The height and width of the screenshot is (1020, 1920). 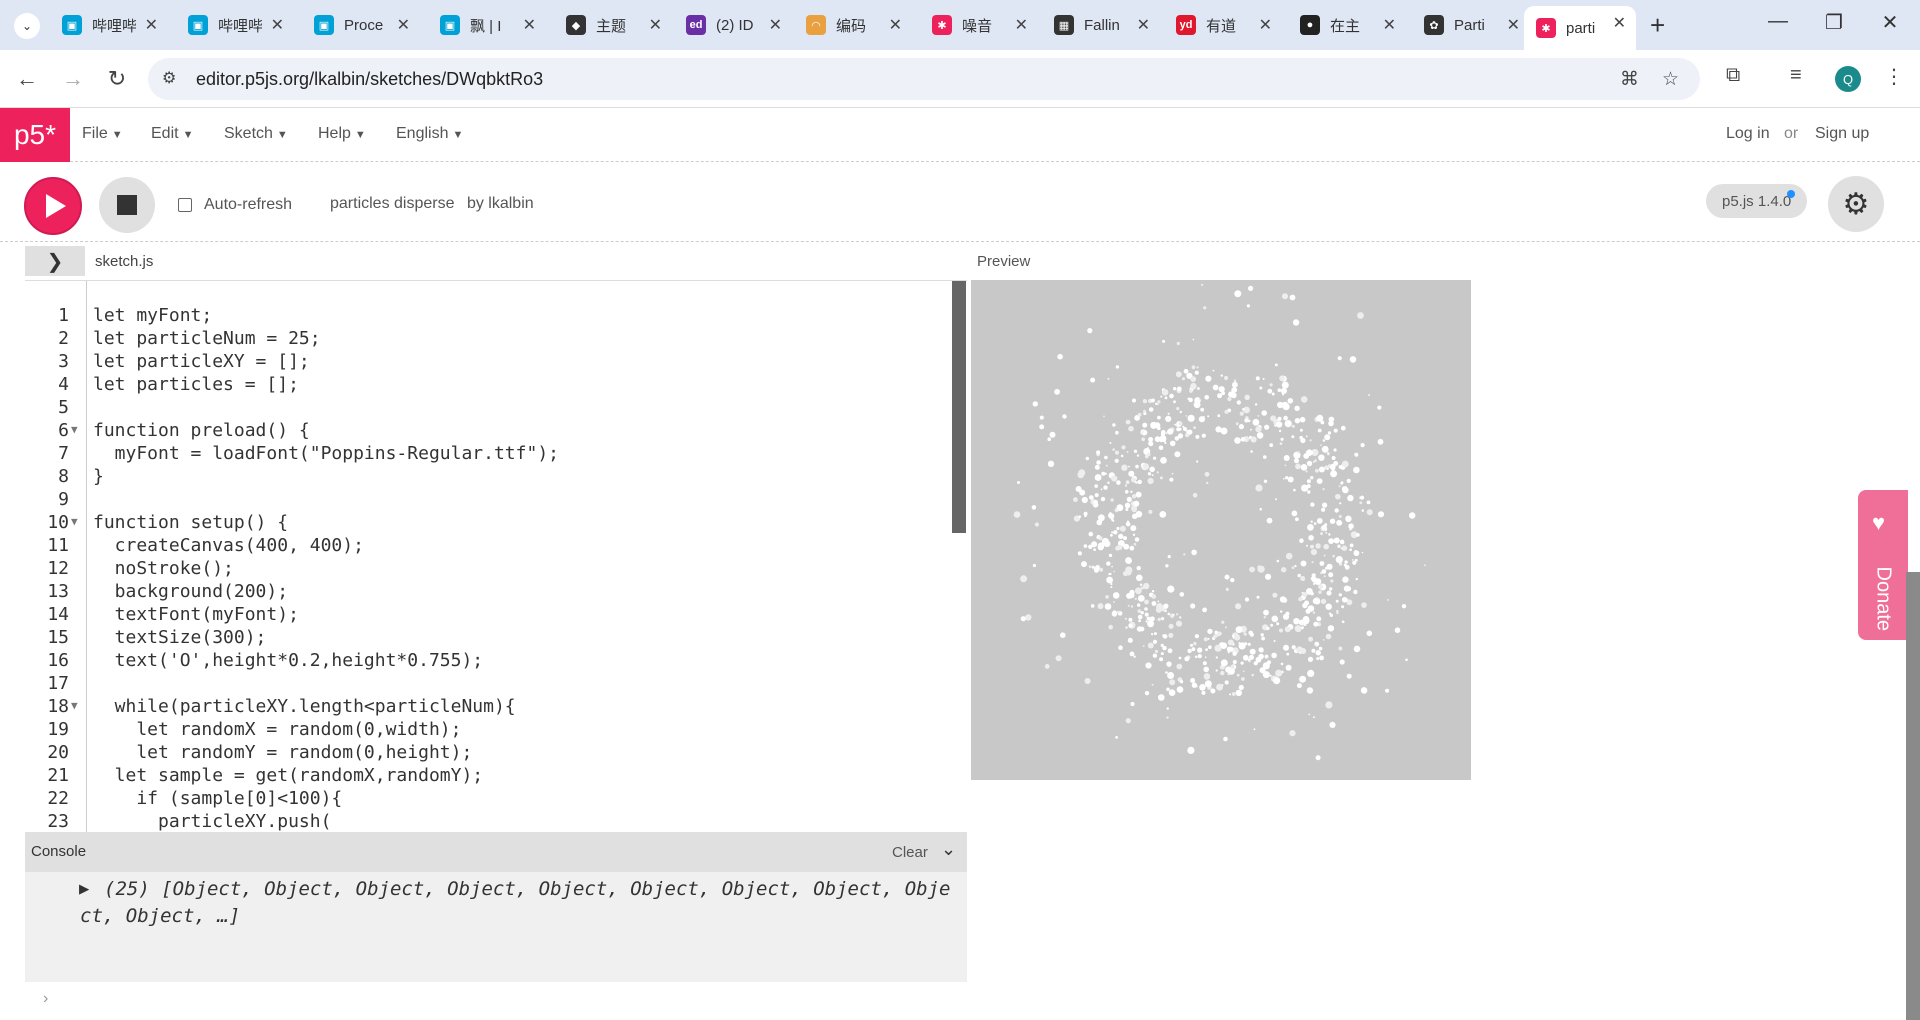 What do you see at coordinates (495, 569) in the screenshot?
I see `code-line: 12 noStroke();` at bounding box center [495, 569].